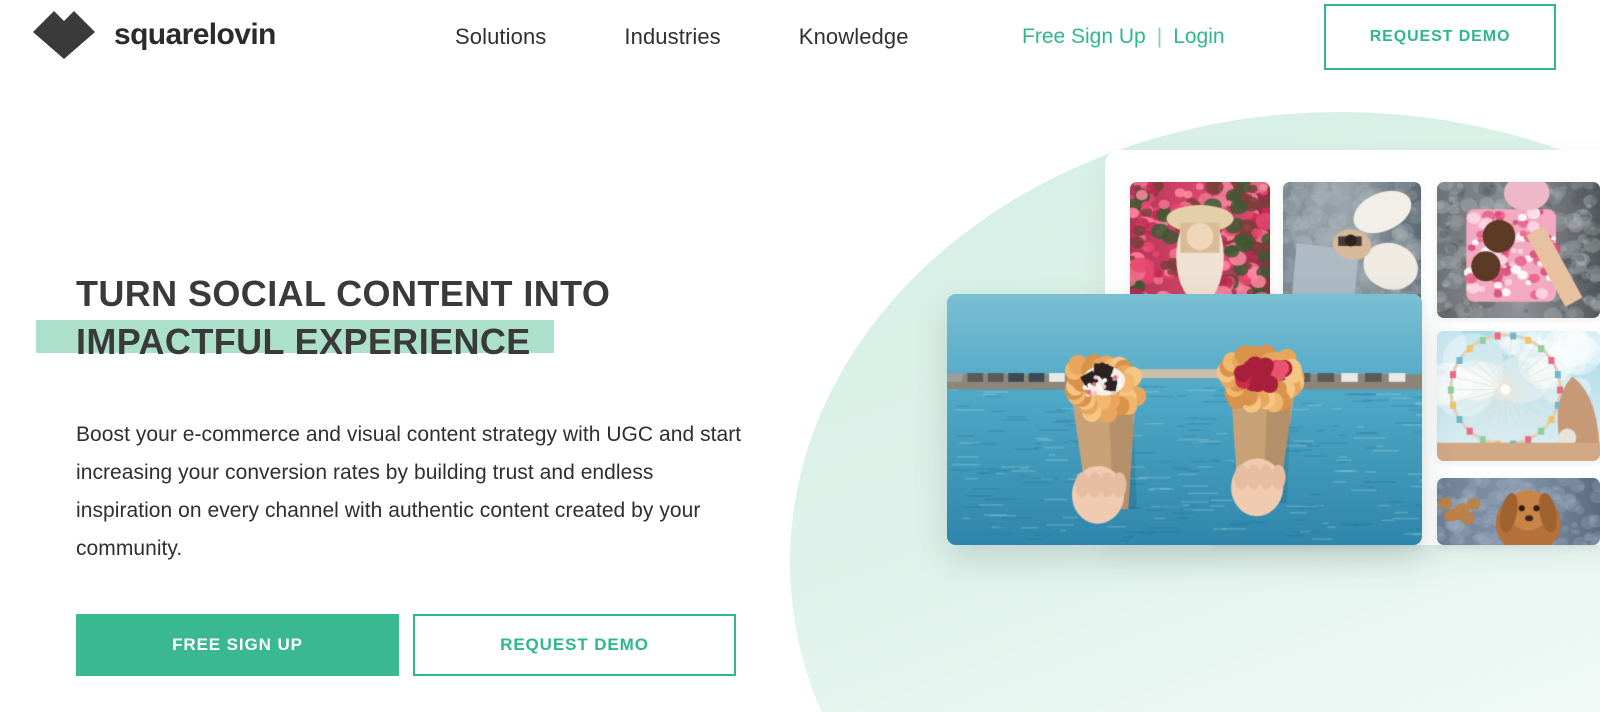 The image size is (1600, 712). I want to click on brand-logo: squarelovin, so click(154, 35).